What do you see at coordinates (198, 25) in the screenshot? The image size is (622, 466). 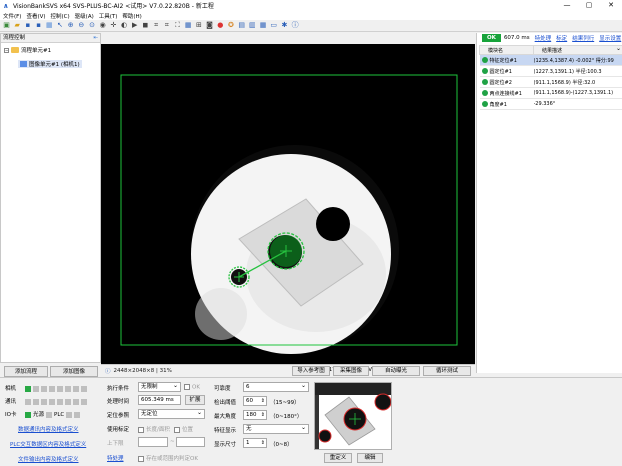 I see `ruler-icon: ⊞` at bounding box center [198, 25].